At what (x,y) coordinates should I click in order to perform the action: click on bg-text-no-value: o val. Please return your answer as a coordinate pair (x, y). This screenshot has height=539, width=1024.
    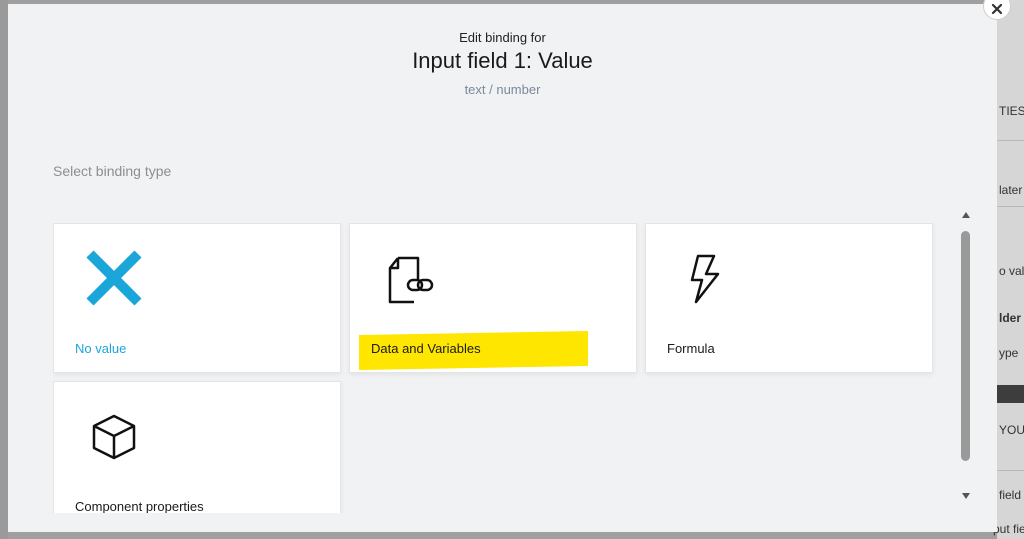
    Looking at the image, I should click on (1011, 271).